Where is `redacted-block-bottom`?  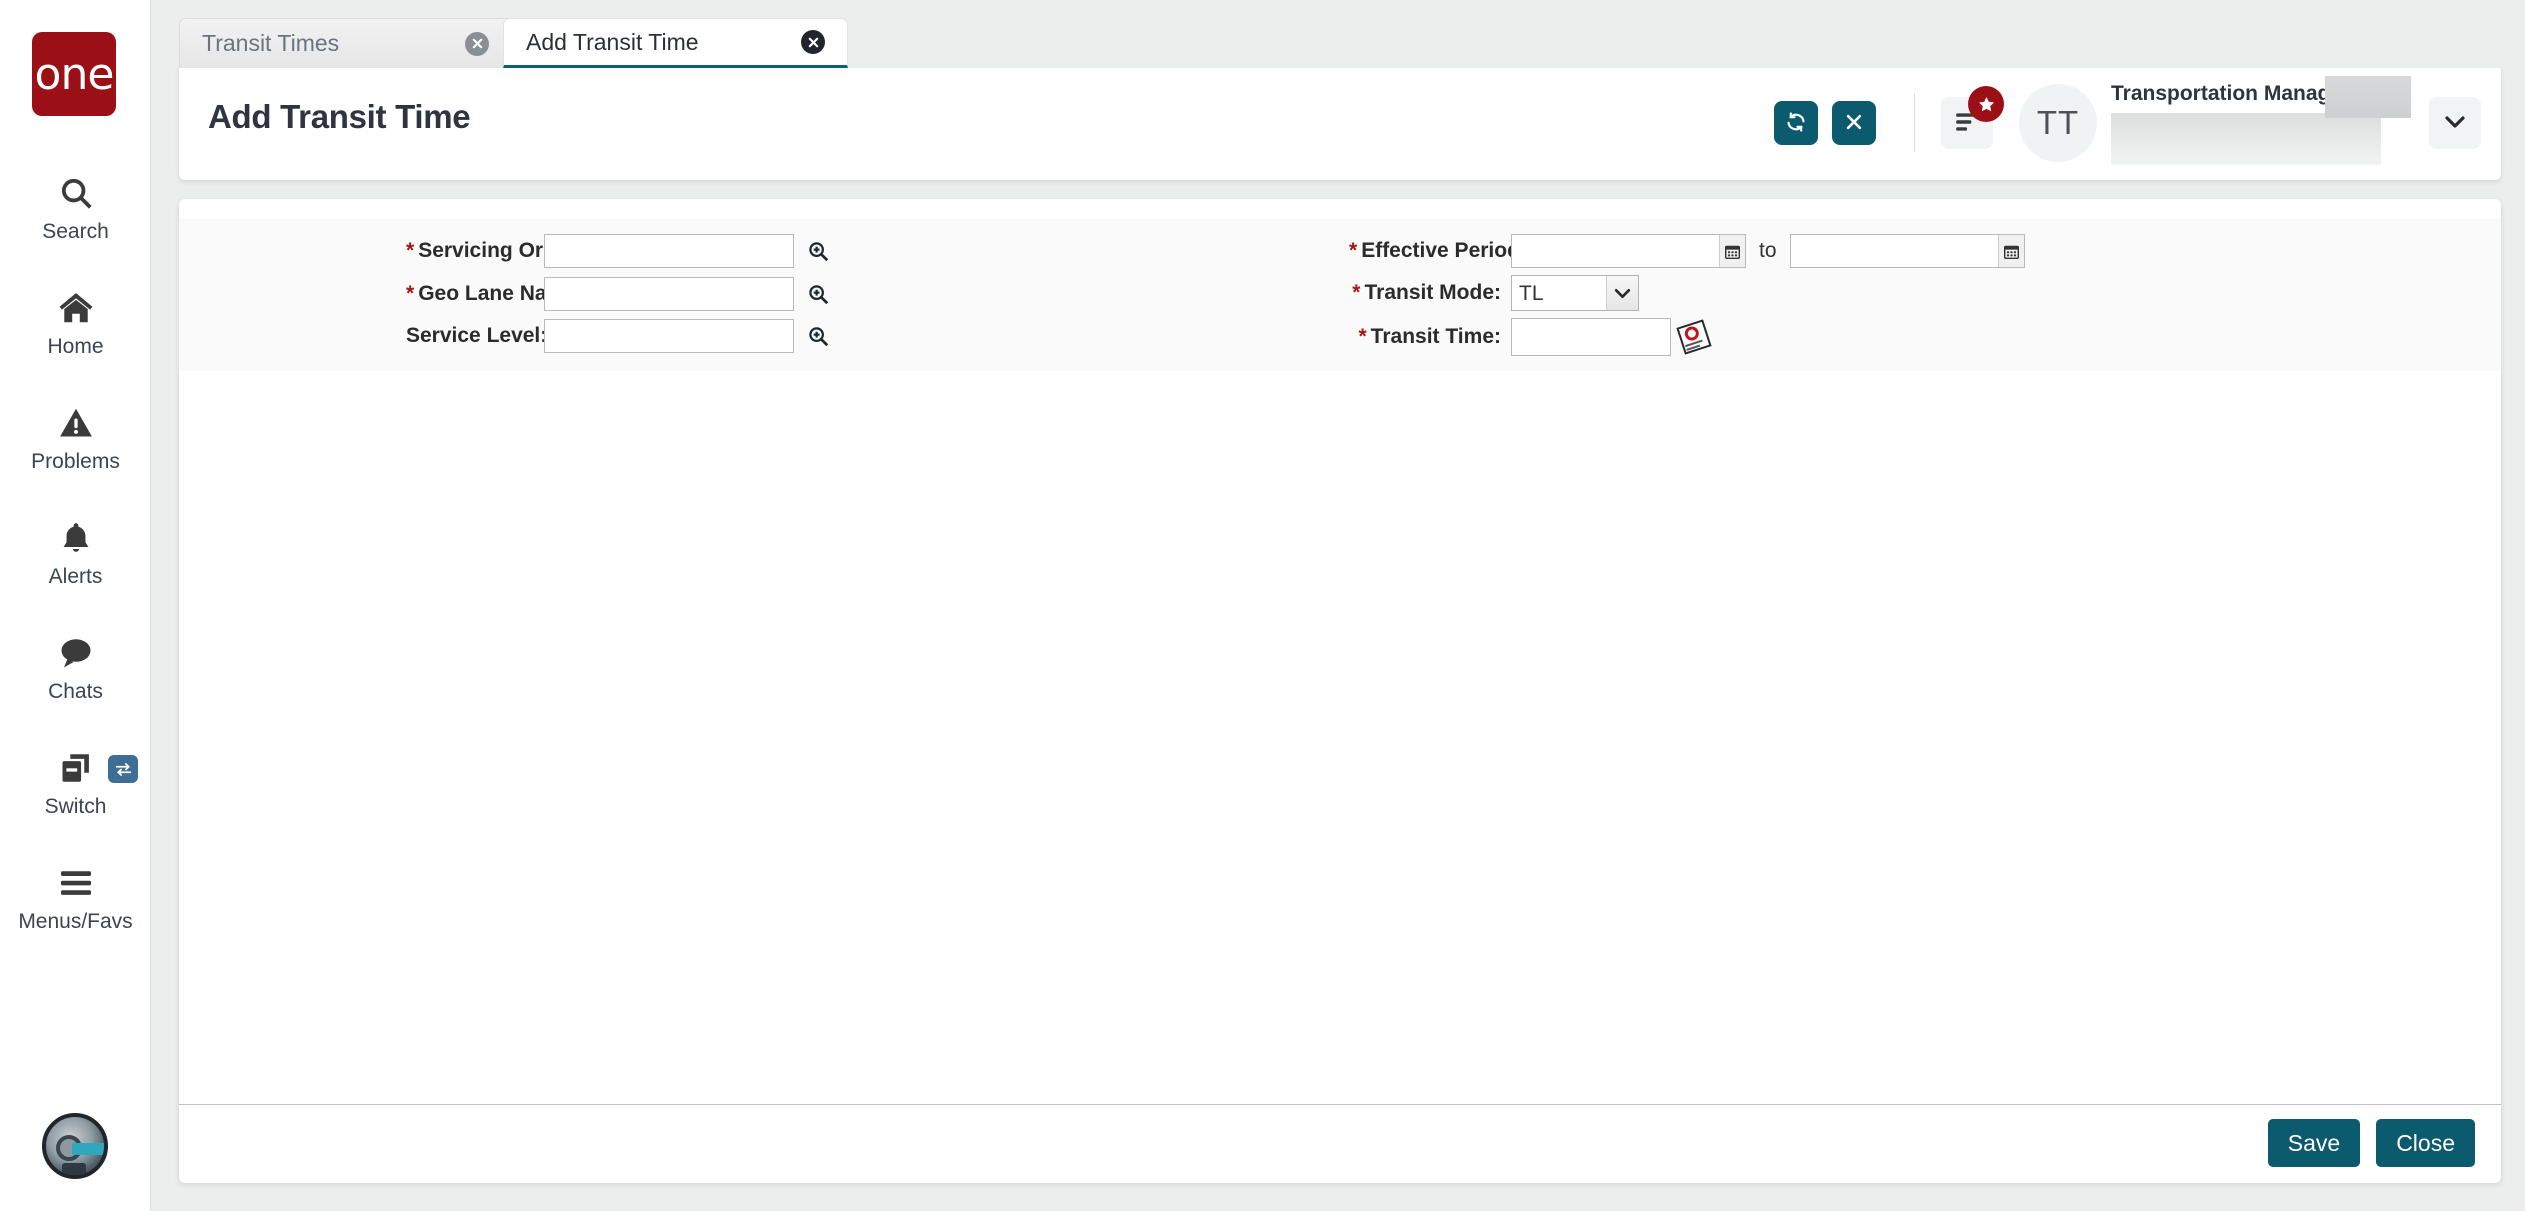 redacted-block-bottom is located at coordinates (2246, 138).